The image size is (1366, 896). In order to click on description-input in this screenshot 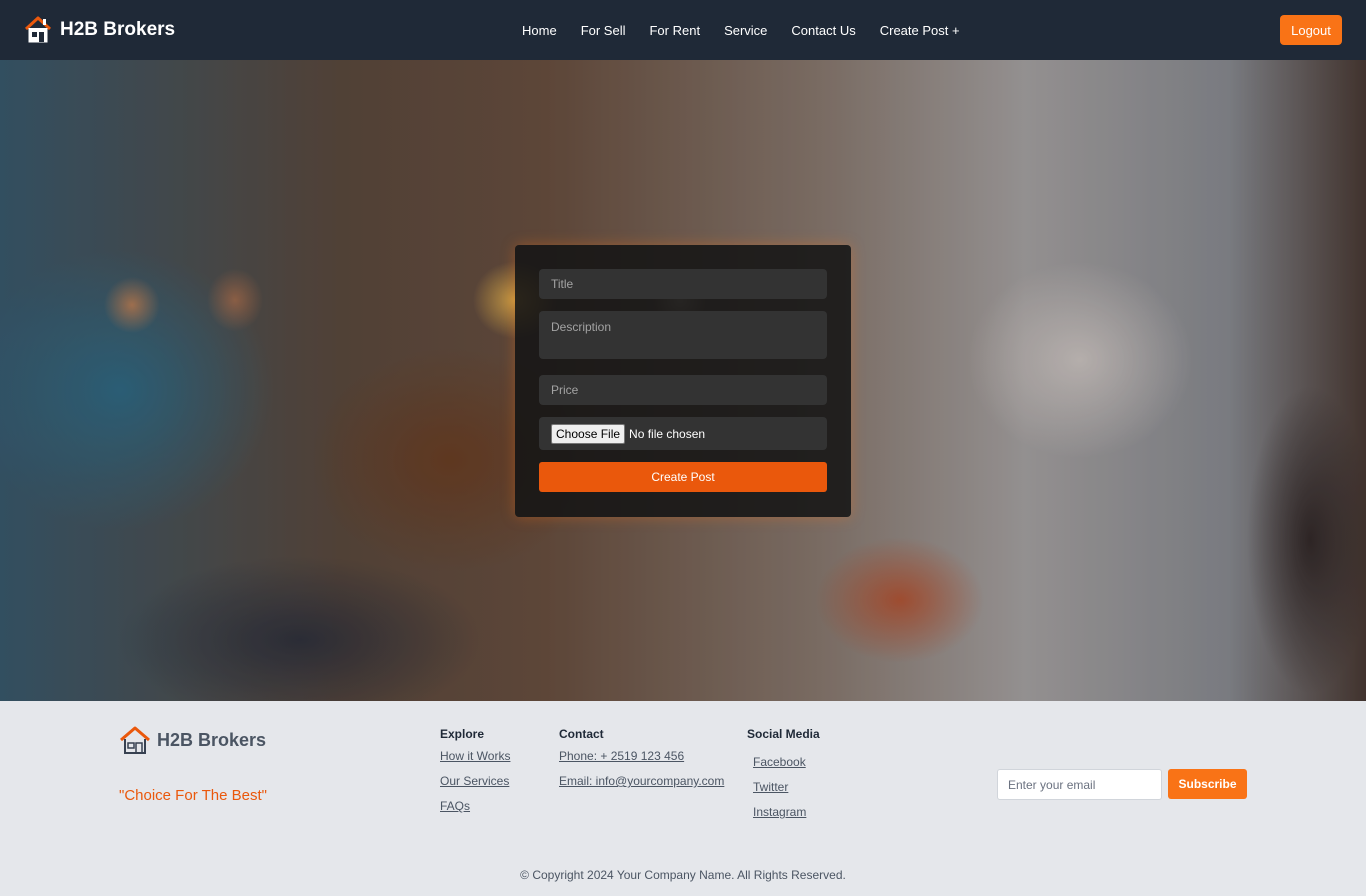, I will do `click(683, 335)`.